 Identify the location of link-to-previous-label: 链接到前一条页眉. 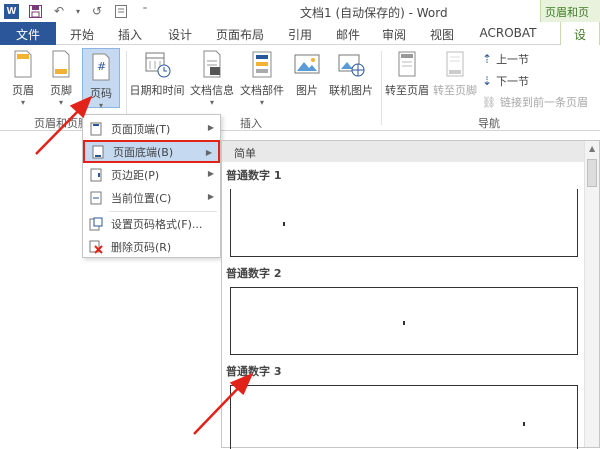
(543, 102).